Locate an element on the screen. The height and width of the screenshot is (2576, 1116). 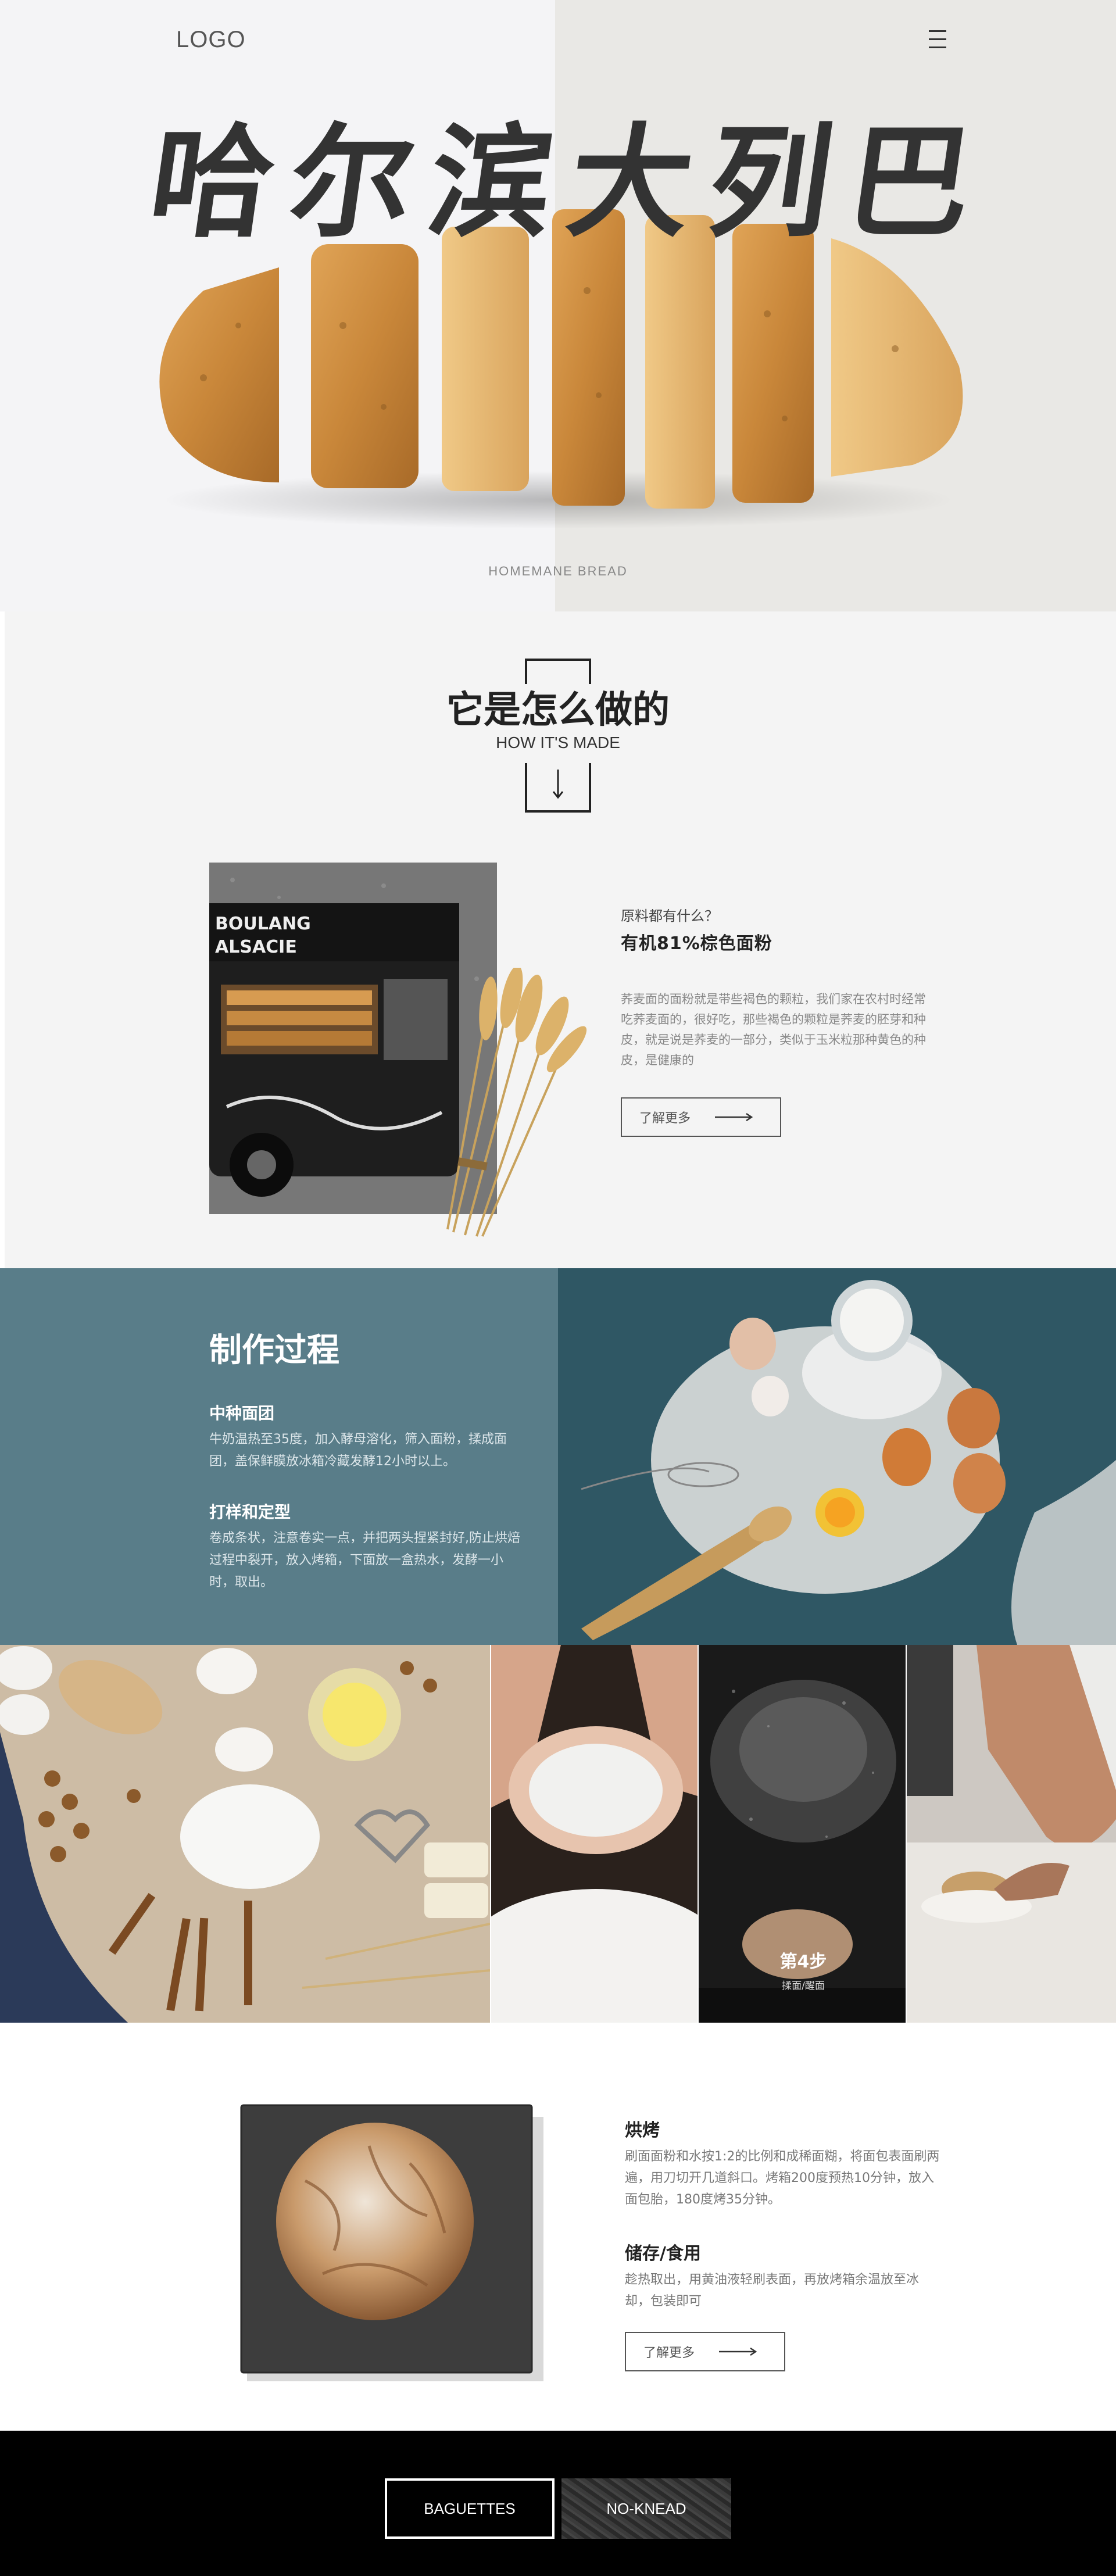
gallery-strip is located at coordinates (558, 1834).